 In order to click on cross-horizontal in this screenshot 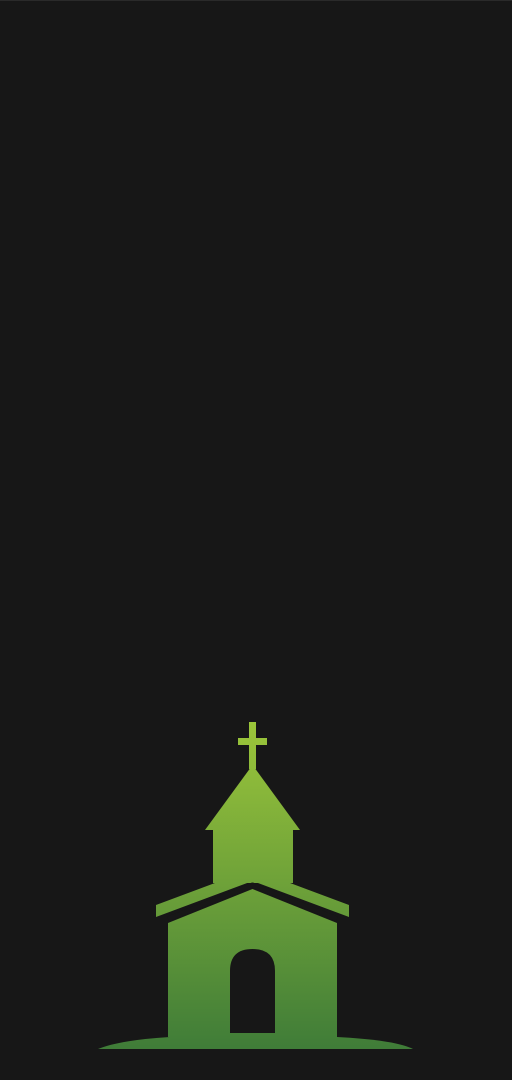, I will do `click(252, 741)`.